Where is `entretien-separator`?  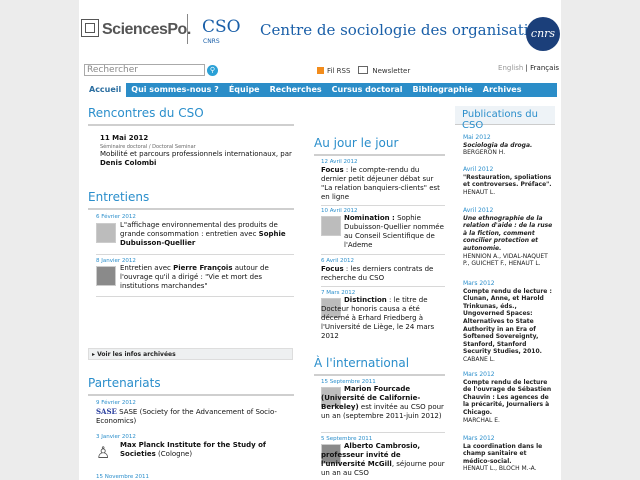
entretien-separator is located at coordinates (195, 254).